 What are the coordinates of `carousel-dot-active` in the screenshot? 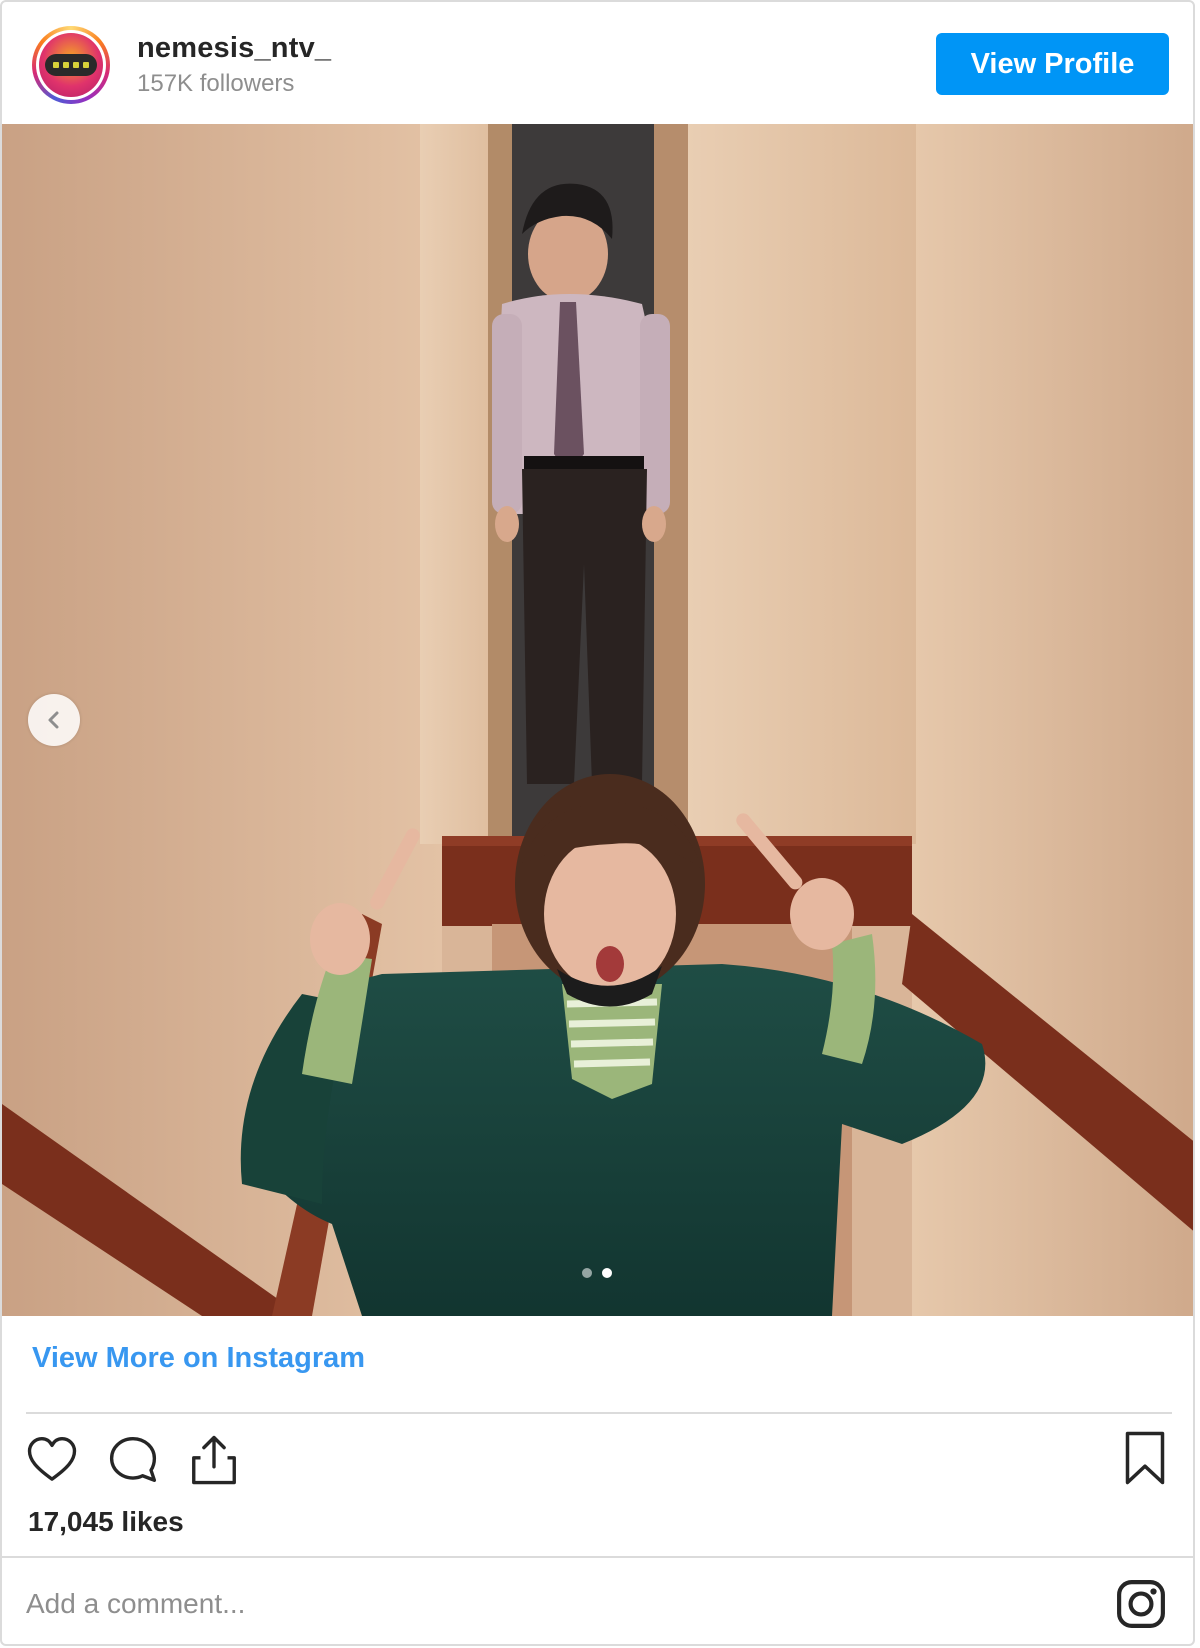 It's located at (607, 1273).